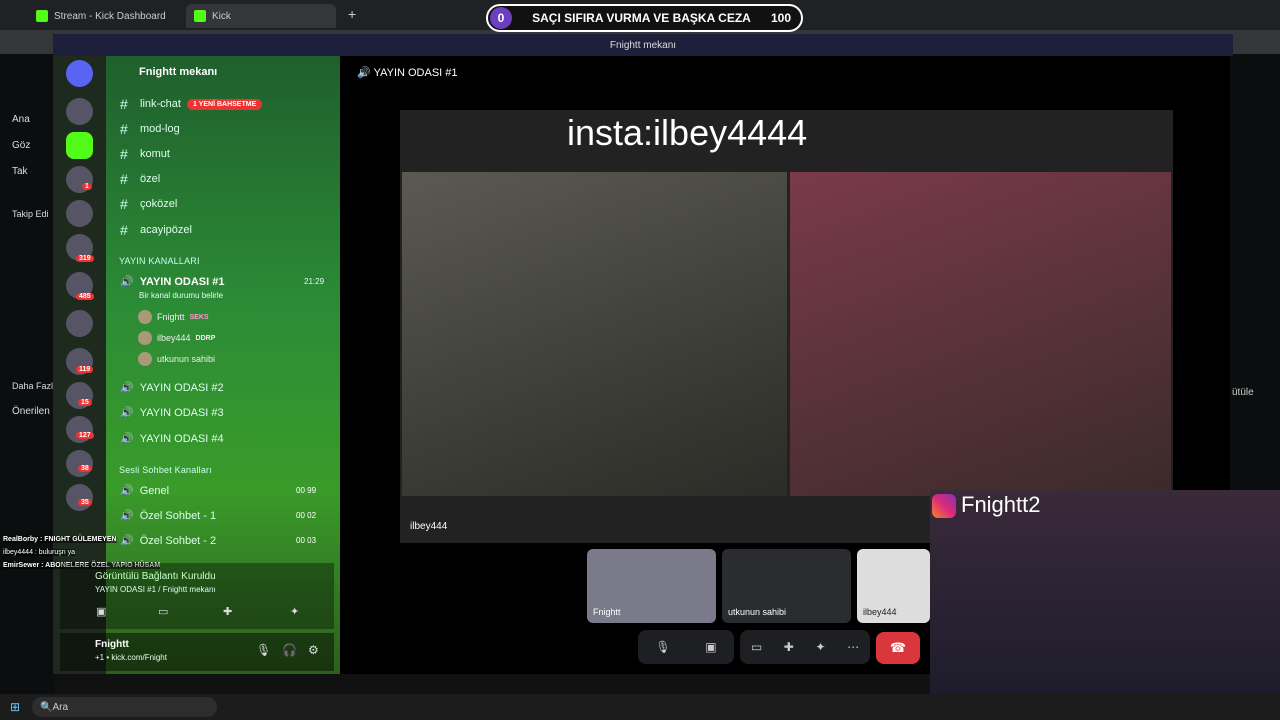 Image resolution: width=1280 pixels, height=720 pixels. What do you see at coordinates (289, 650) in the screenshot?
I see `headphones-icon: 🎧` at bounding box center [289, 650].